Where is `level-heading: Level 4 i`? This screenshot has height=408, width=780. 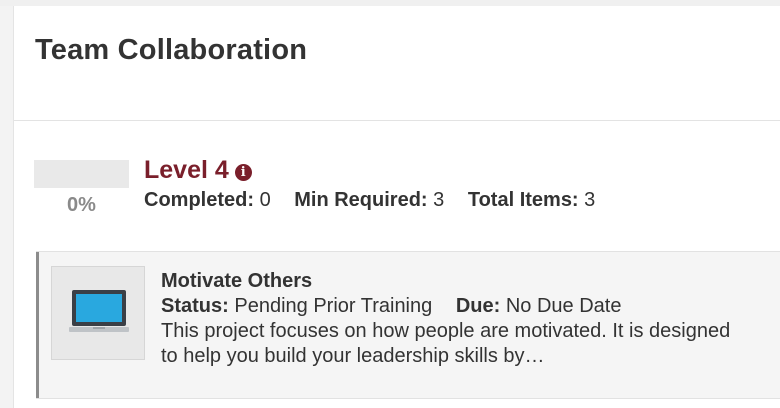 level-heading: Level 4 i is located at coordinates (198, 170).